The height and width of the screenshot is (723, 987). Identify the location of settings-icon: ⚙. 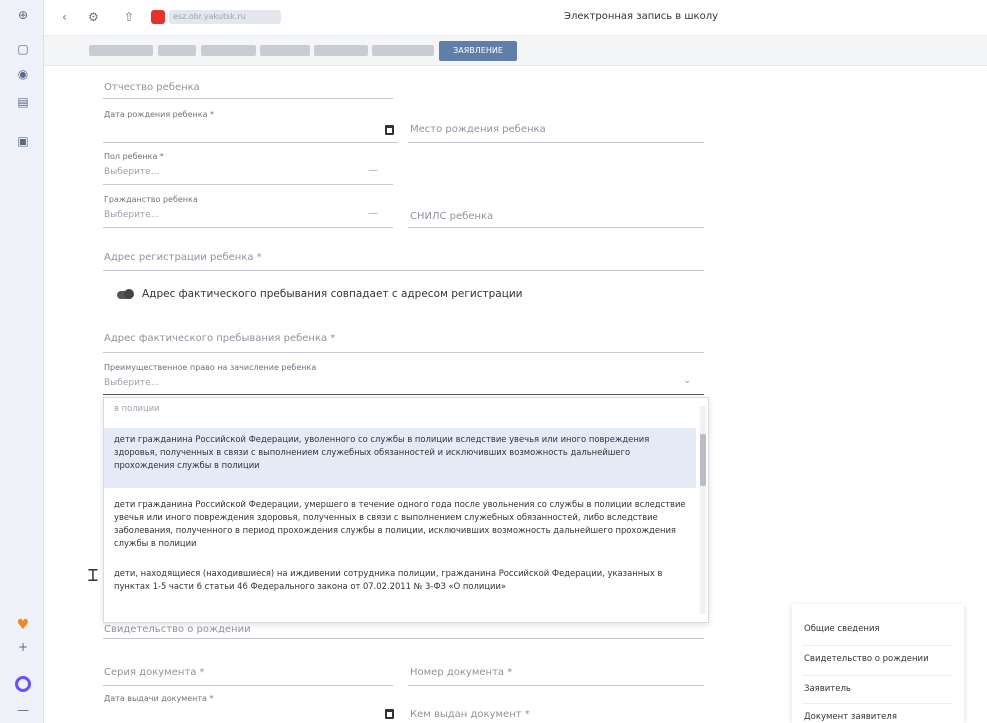
(93, 17).